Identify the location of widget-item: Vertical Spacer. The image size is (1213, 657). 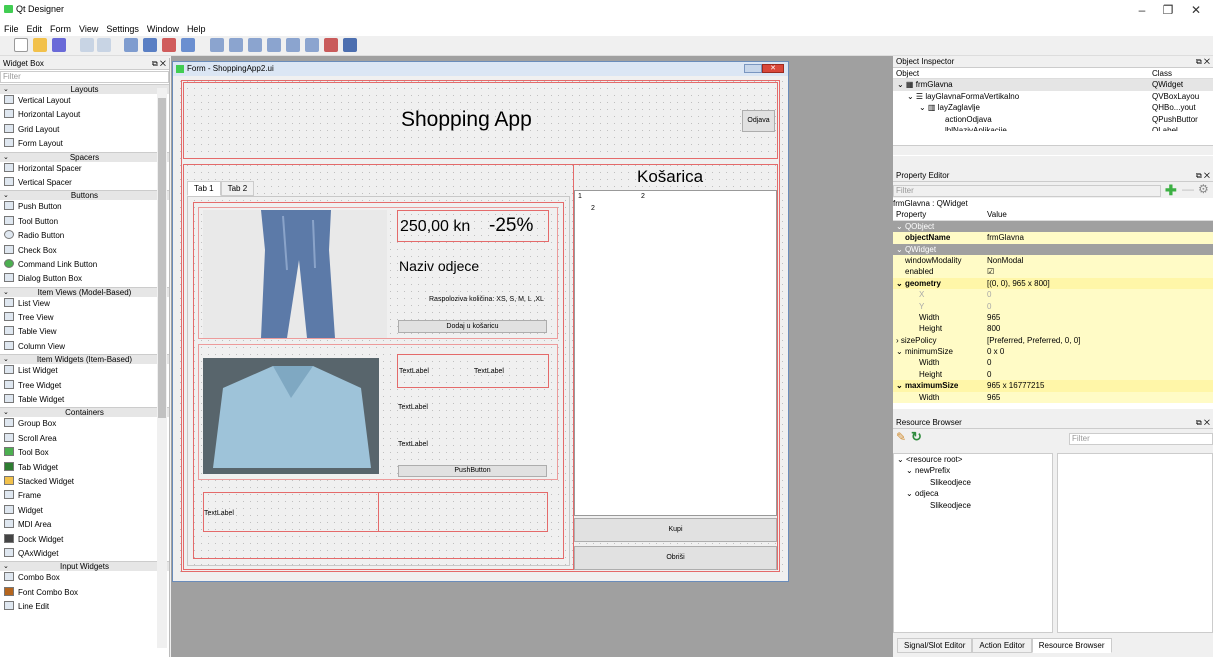
(84, 183).